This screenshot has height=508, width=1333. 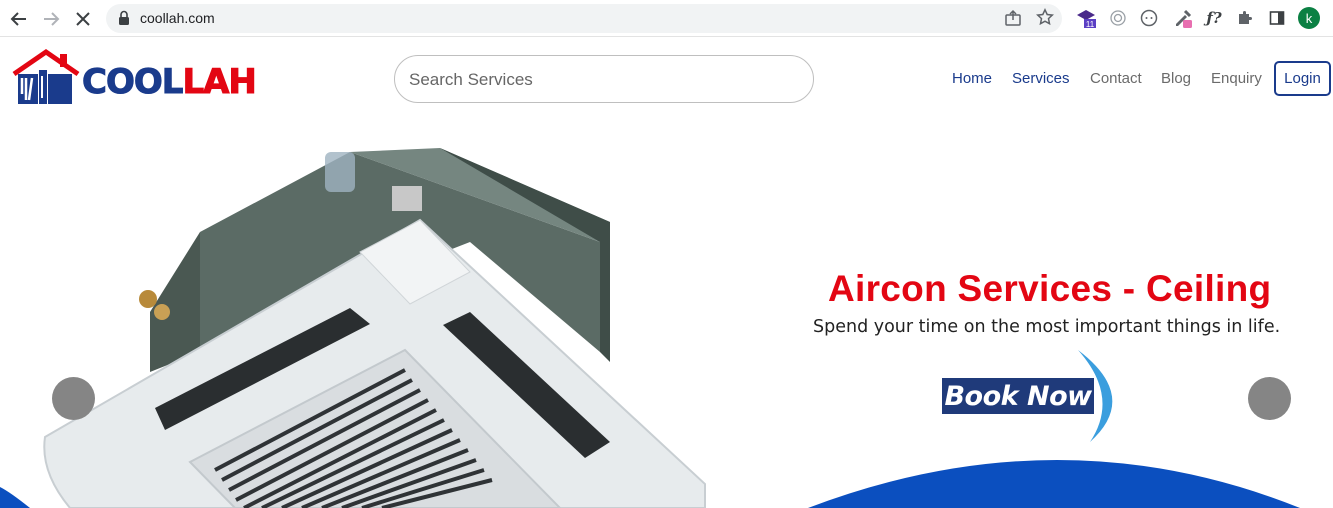 I want to click on profile-avatar: k, so click(x=1309, y=18).